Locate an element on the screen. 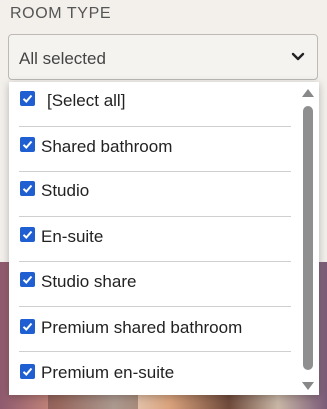 The height and width of the screenshot is (409, 327). option-premium-shared-bathroom: Premium shared bathroom is located at coordinates (155, 329).